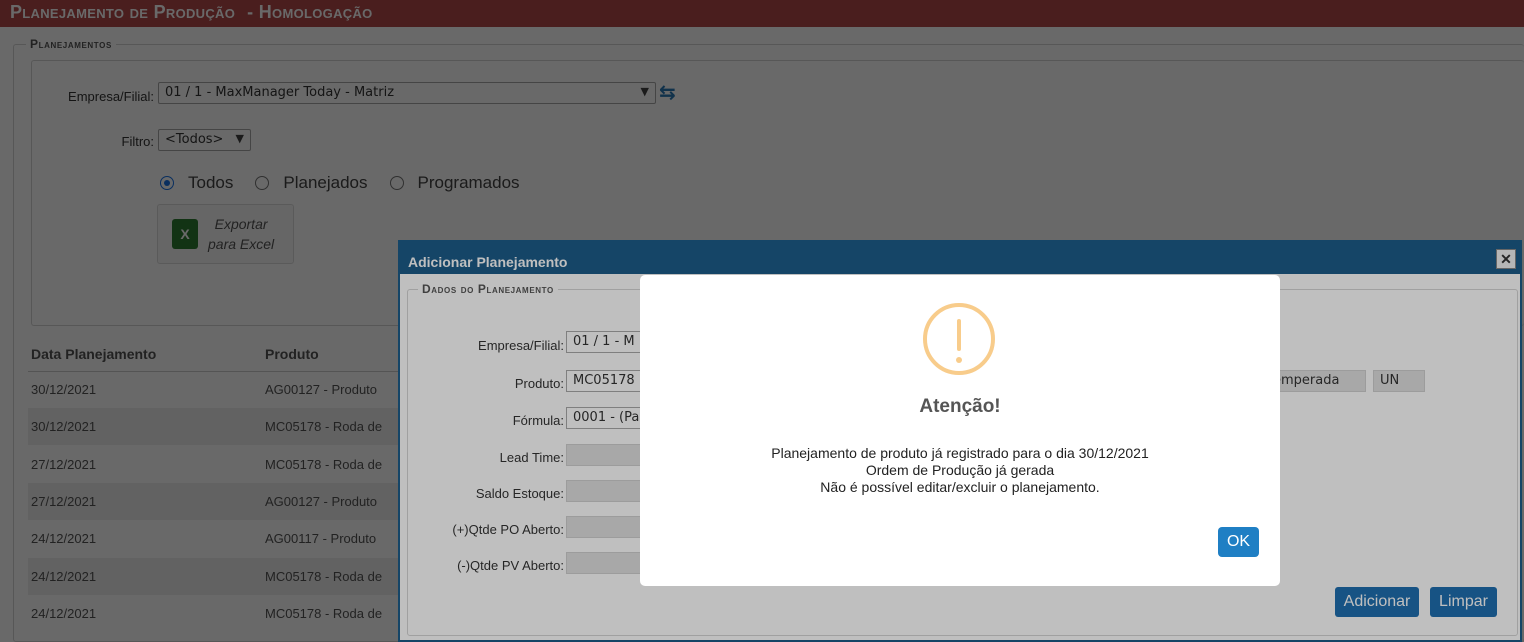 This screenshot has height=642, width=1524. What do you see at coordinates (959, 360) in the screenshot?
I see `warning-icon-dot` at bounding box center [959, 360].